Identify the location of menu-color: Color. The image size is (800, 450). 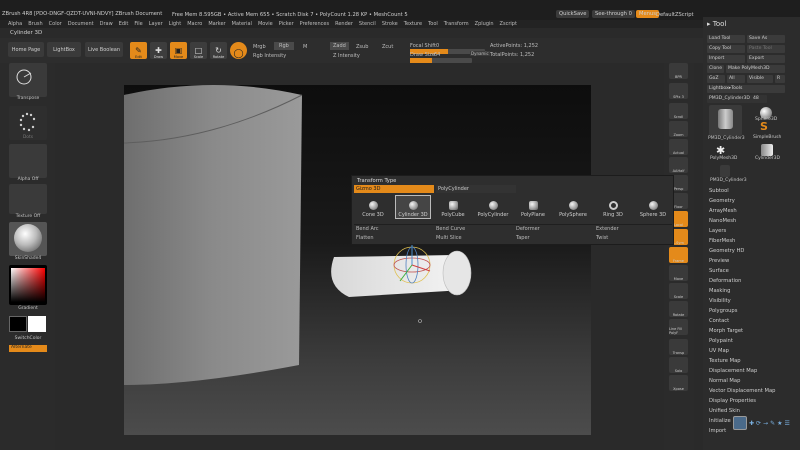
(55, 24).